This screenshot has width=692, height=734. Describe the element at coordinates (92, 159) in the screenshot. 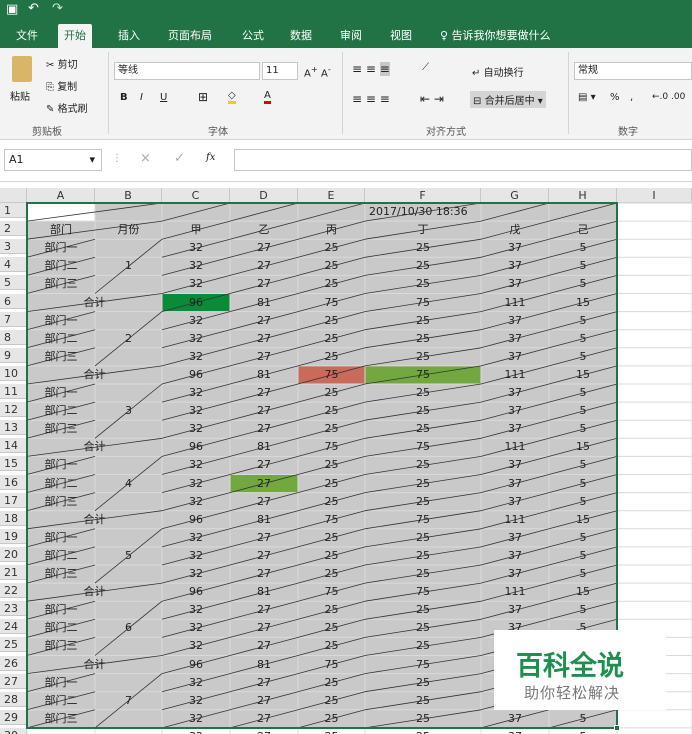

I see `chevron-down-icon: ▾` at that location.